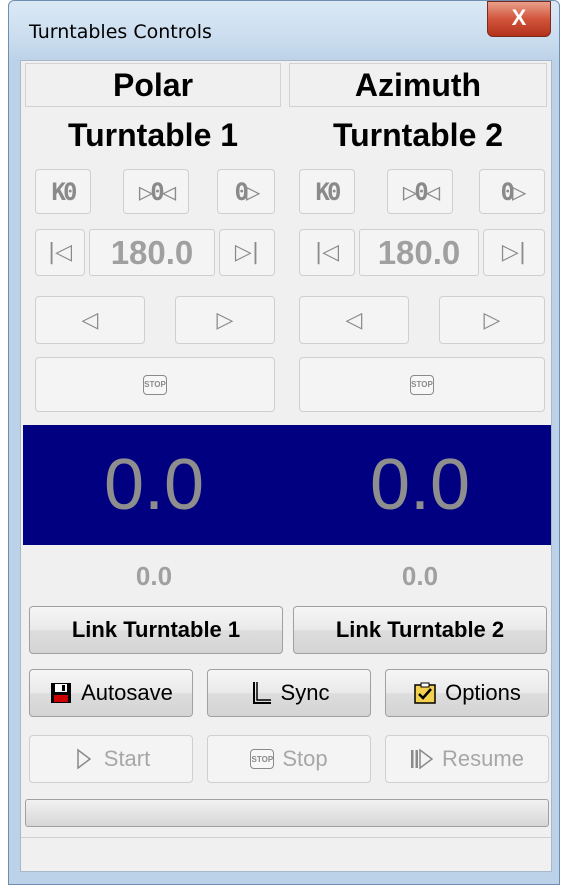  What do you see at coordinates (127, 758) in the screenshot?
I see `start-label: Start` at bounding box center [127, 758].